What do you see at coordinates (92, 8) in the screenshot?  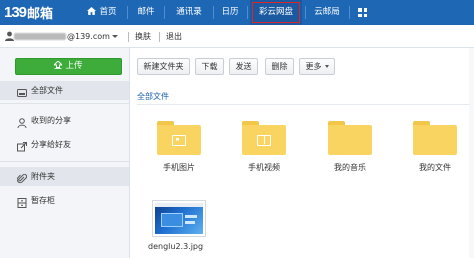 I see `home-icon` at bounding box center [92, 8].